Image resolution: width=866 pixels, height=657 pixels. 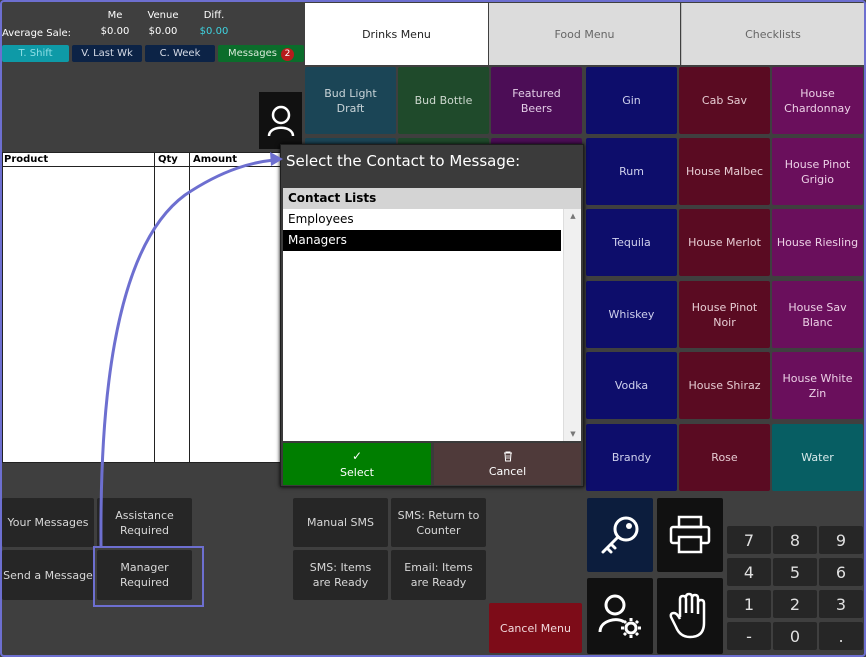 What do you see at coordinates (432, 198) in the screenshot?
I see `contact-lists-header: Contact Lists` at bounding box center [432, 198].